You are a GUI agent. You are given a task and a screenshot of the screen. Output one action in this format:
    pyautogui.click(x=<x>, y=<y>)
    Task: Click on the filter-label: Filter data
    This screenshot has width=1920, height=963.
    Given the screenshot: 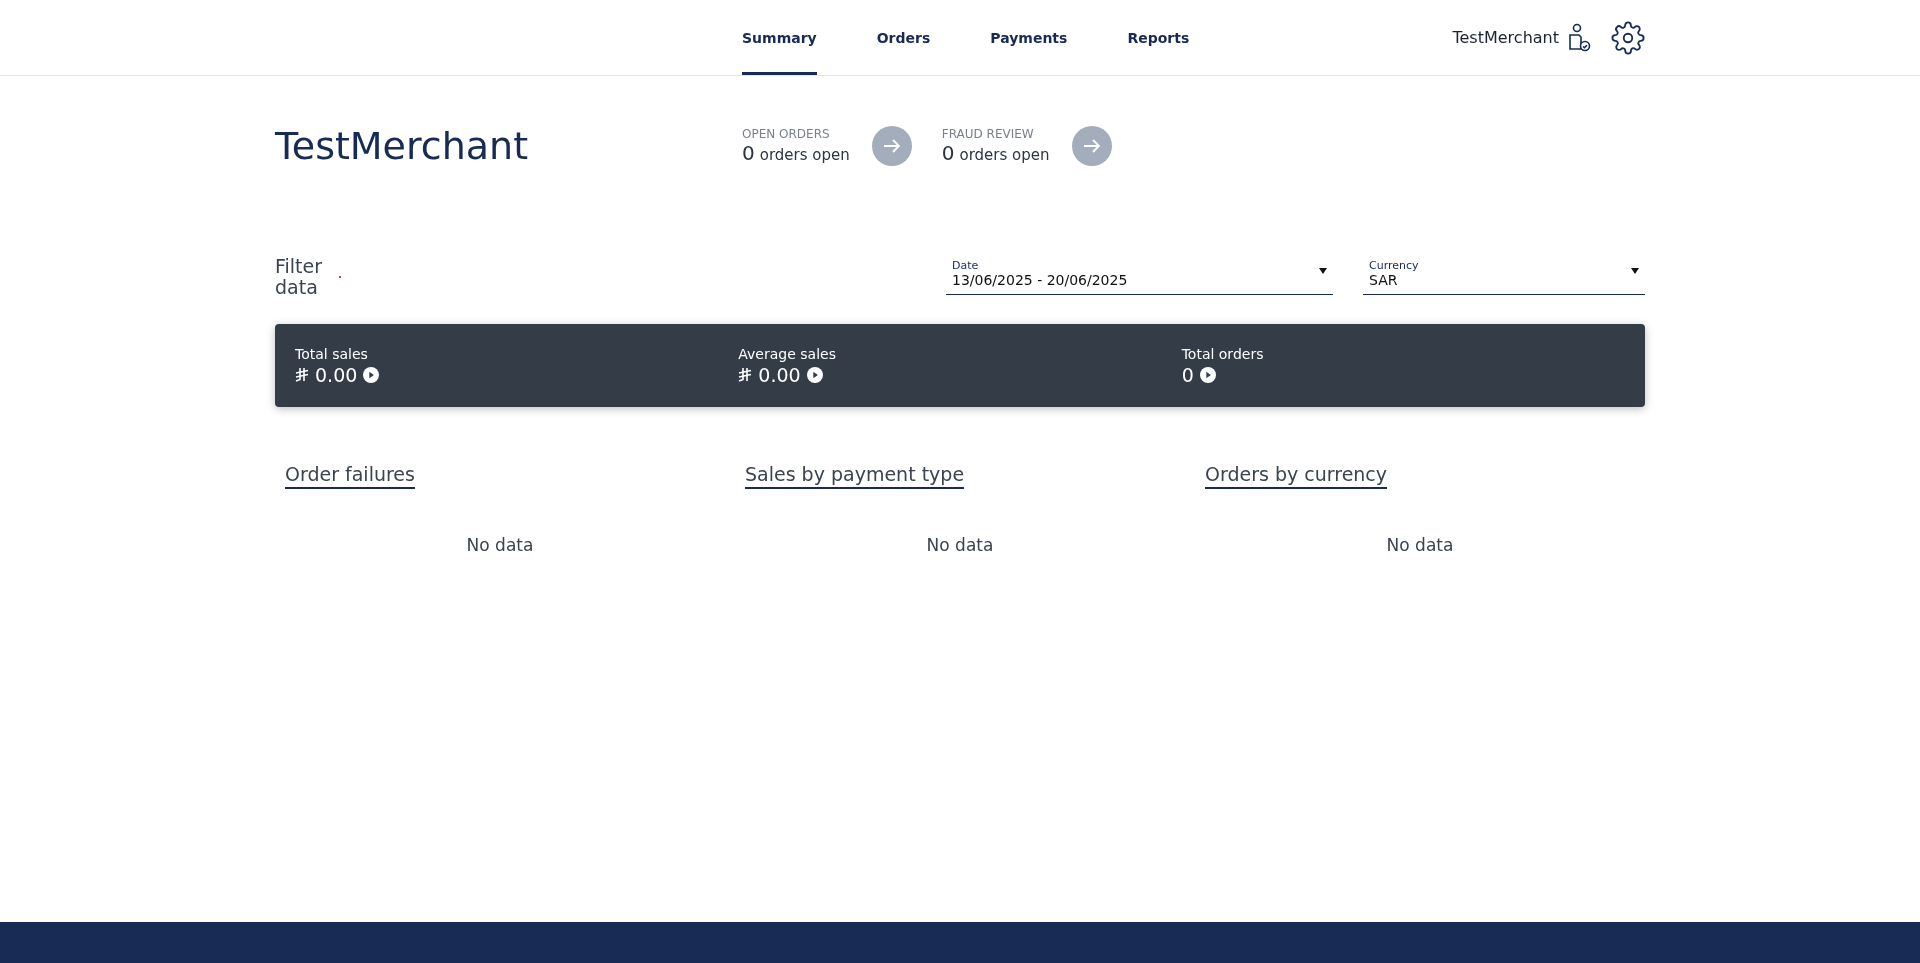 What is the action you would take?
    pyautogui.click(x=299, y=277)
    